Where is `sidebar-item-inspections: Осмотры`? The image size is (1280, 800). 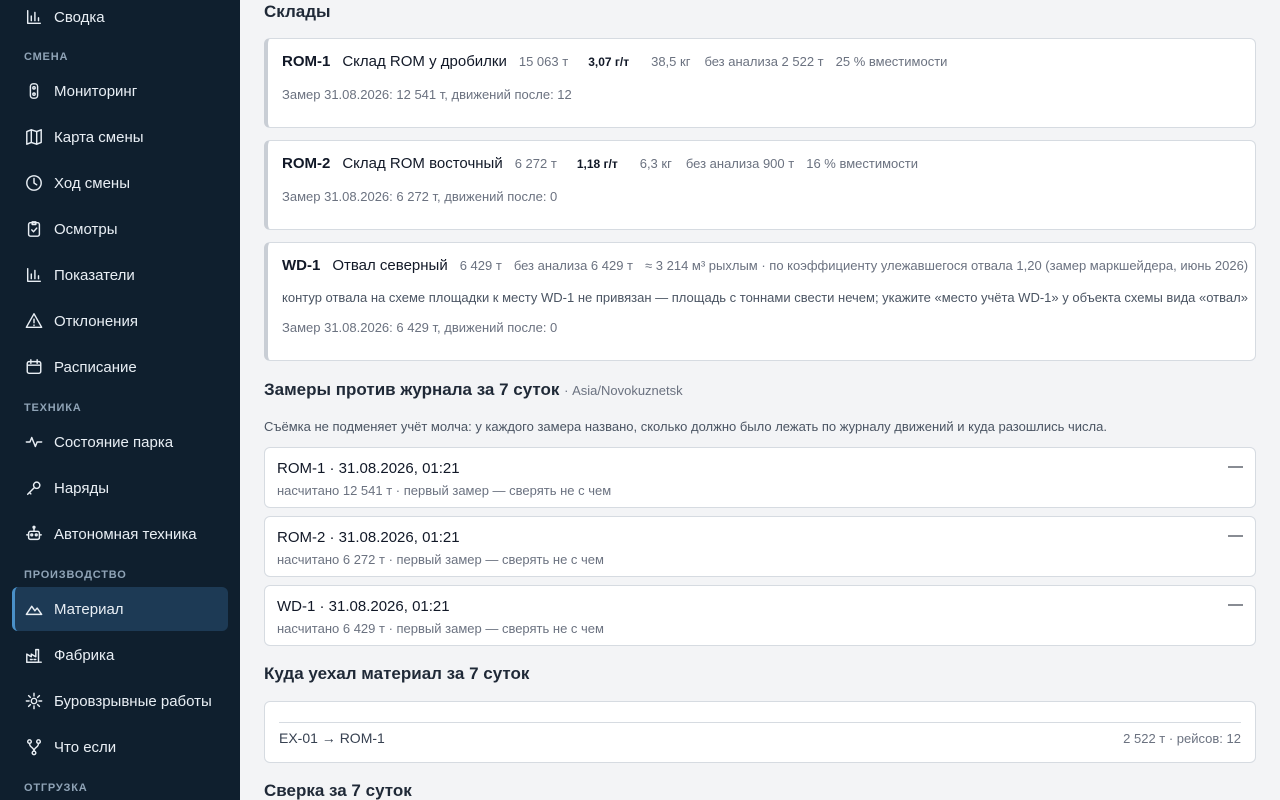
sidebar-item-inspections: Осмотры is located at coordinates (120, 229).